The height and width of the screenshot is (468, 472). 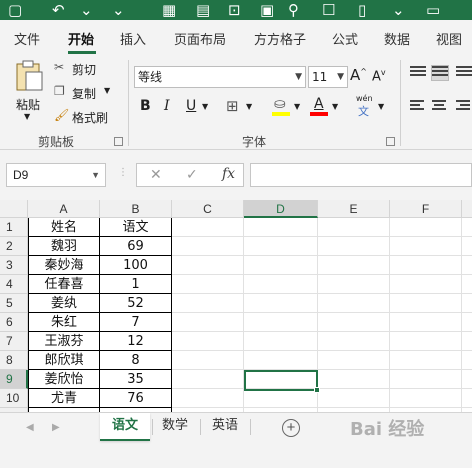 What do you see at coordinates (397, 38) in the screenshot?
I see `tab-data: 数据` at bounding box center [397, 38].